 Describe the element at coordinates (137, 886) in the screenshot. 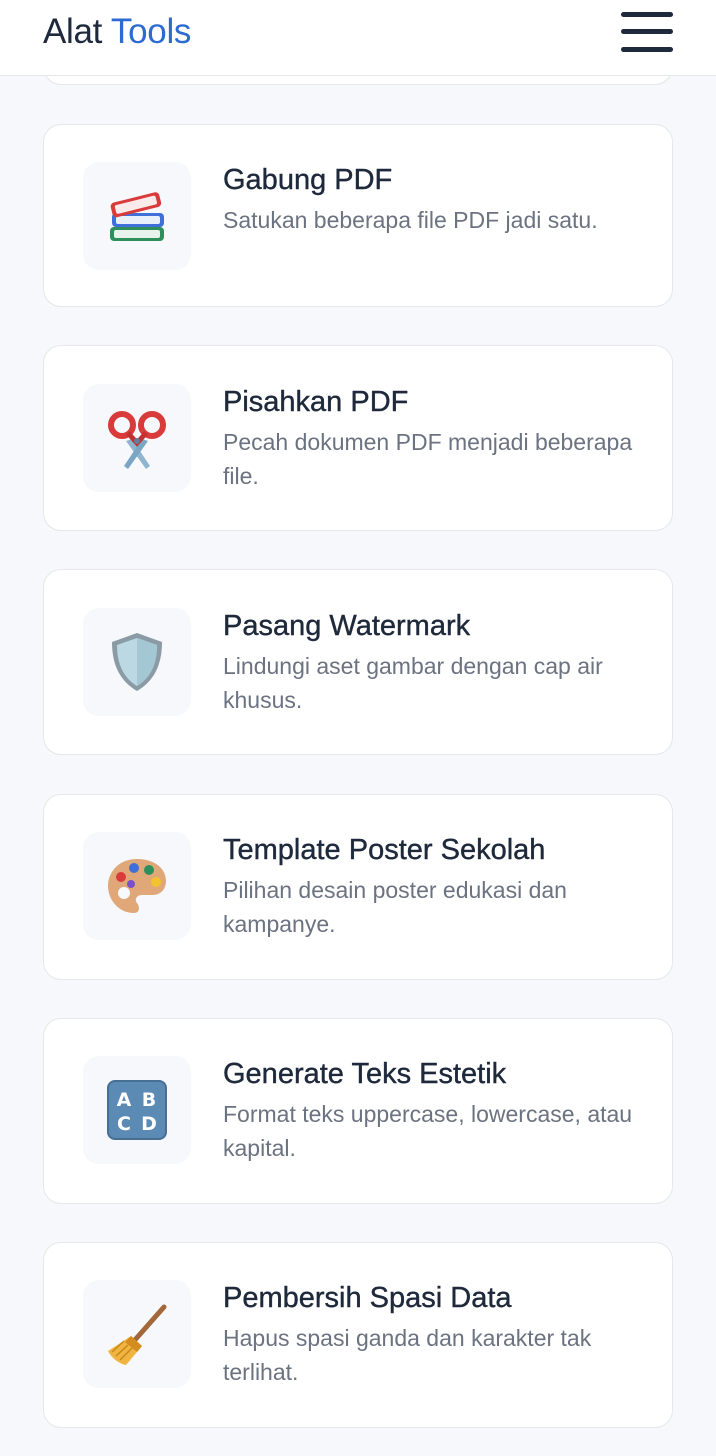

I see `palette-icon` at that location.